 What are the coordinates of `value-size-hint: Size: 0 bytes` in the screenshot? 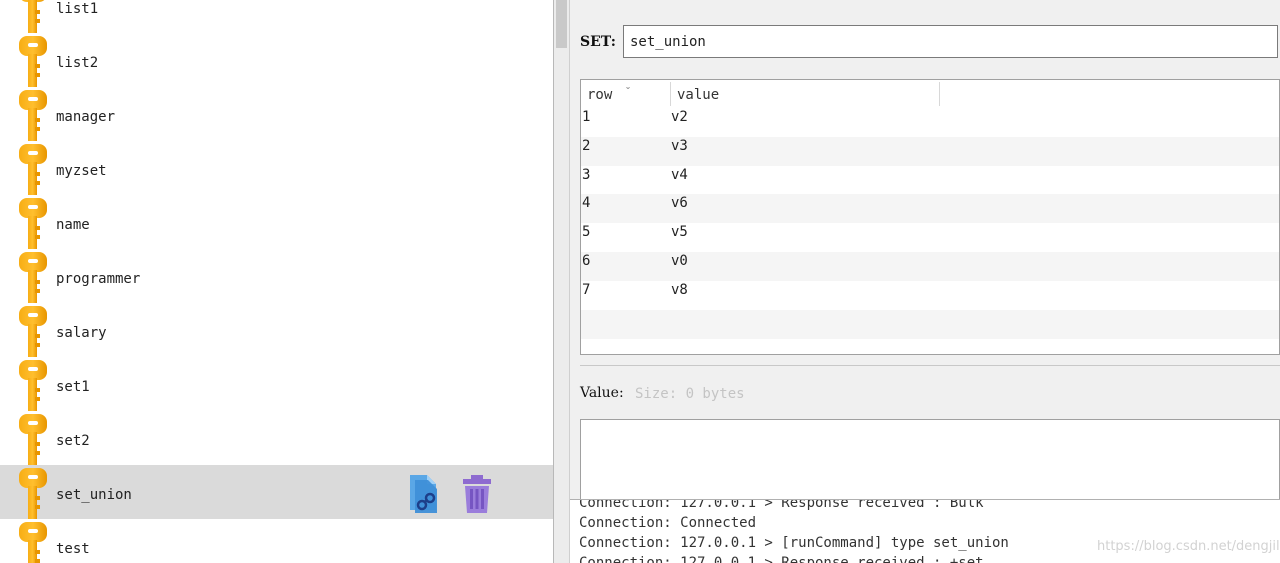 It's located at (690, 394).